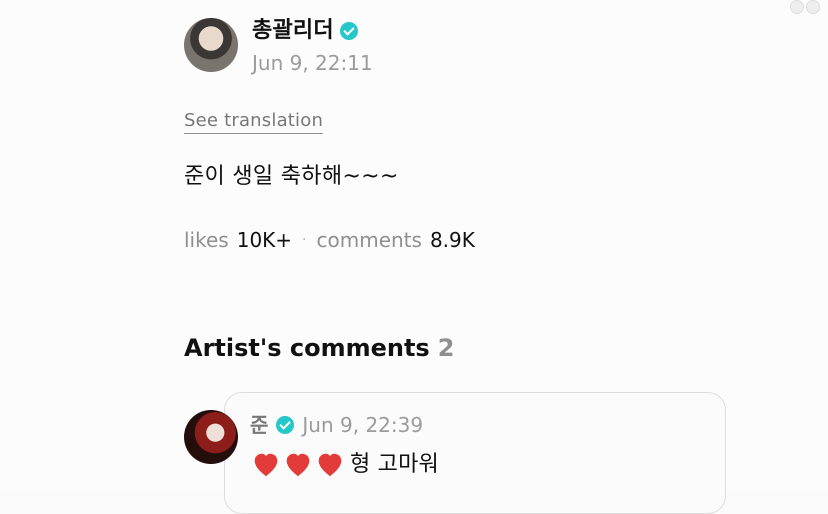  Describe the element at coordinates (211, 45) in the screenshot. I see `author-avatar` at that location.